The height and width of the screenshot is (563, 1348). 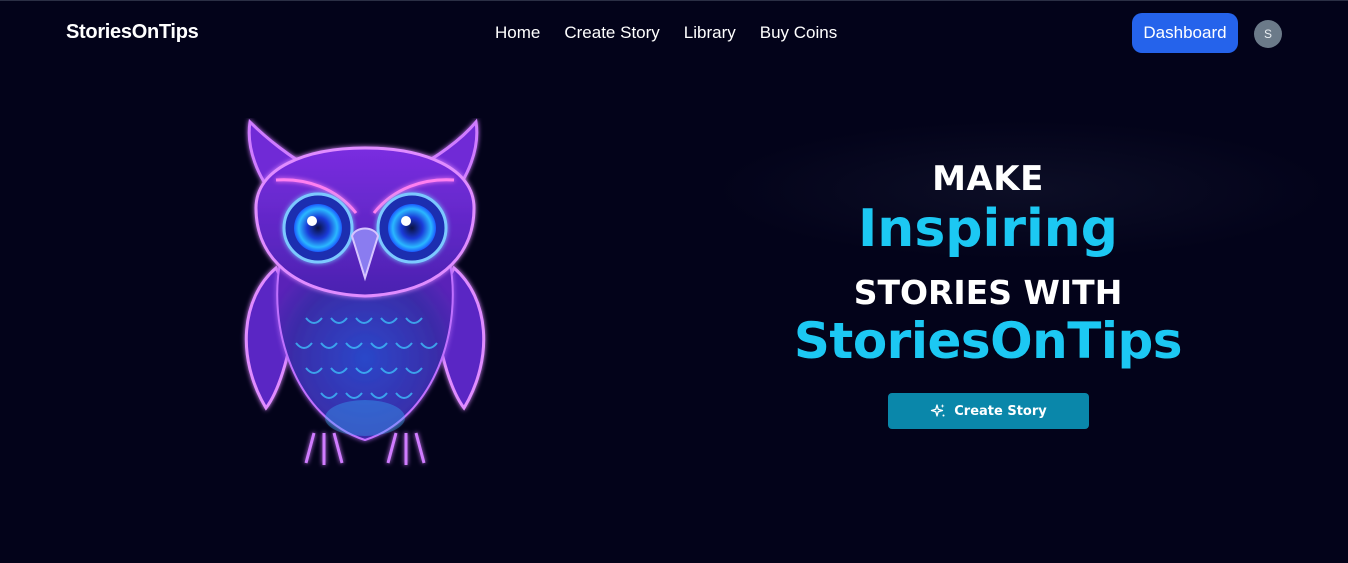 I want to click on avatar: S, so click(x=1268, y=34).